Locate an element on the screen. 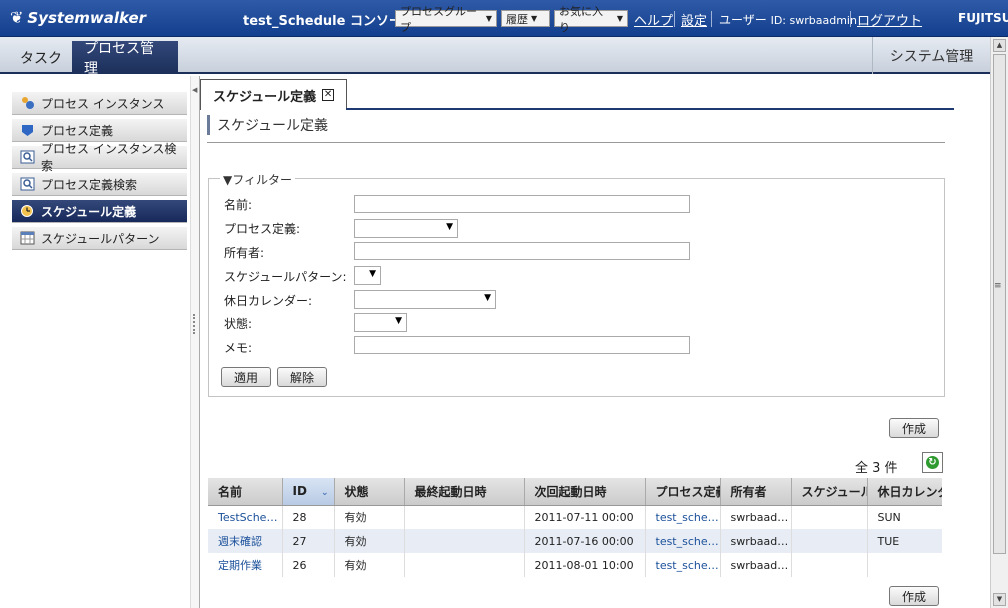 The height and width of the screenshot is (608, 1008). column-header-status: 状態 is located at coordinates (369, 492).